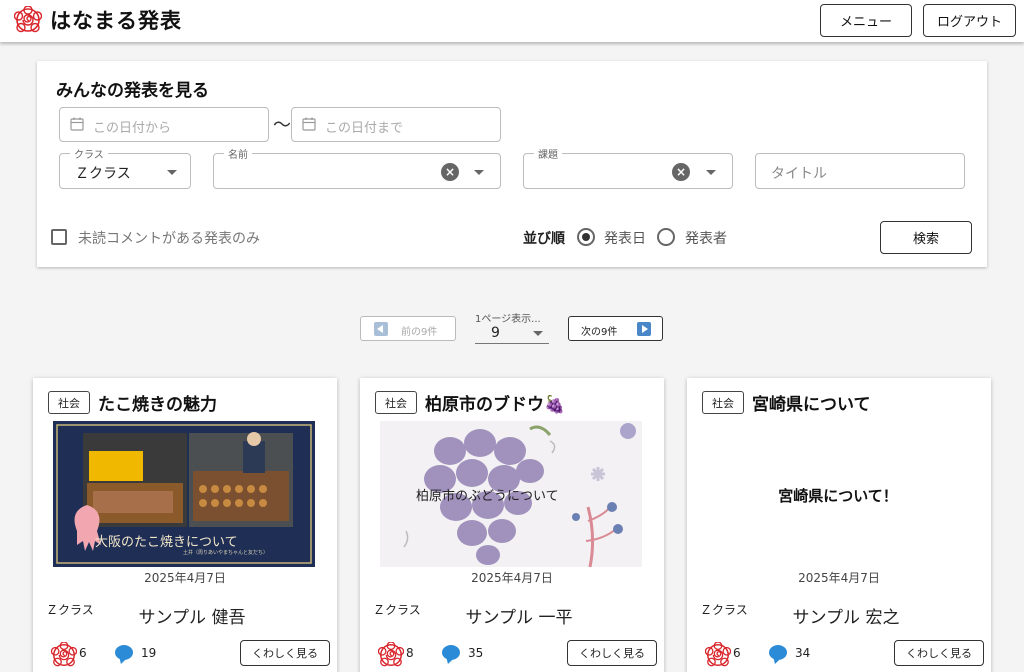 The image size is (1024, 672). What do you see at coordinates (666, 237) in the screenshot?
I see `sort-radio-author` at bounding box center [666, 237].